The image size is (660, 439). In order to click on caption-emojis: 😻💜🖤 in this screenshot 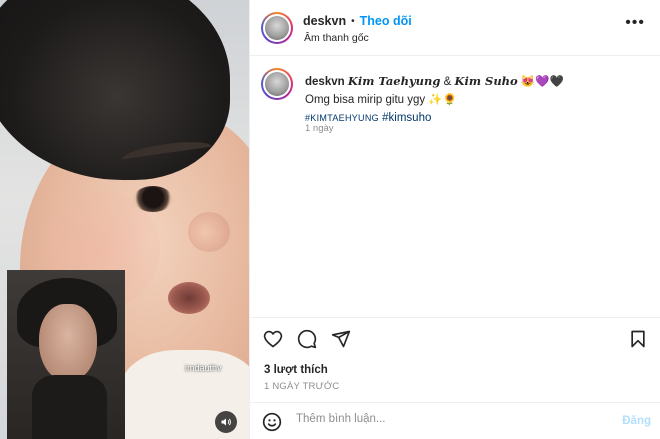, I will do `click(542, 82)`.